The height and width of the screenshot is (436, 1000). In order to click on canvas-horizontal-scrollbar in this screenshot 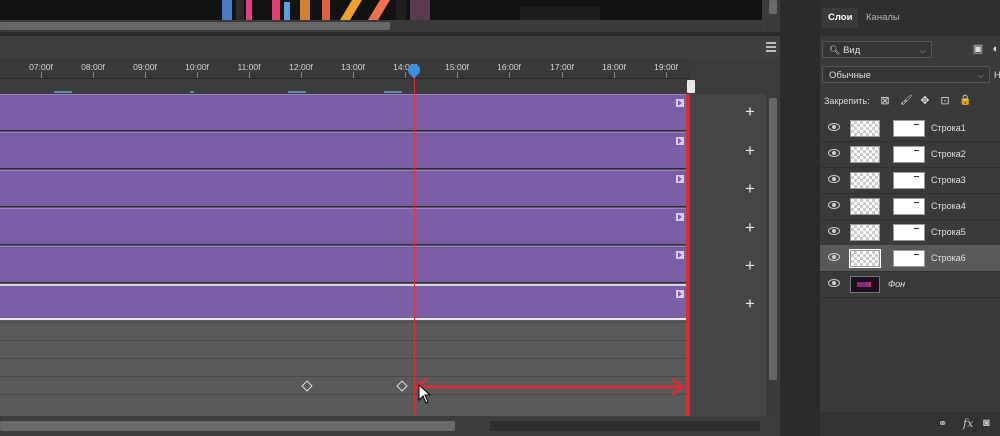, I will do `click(381, 26)`.